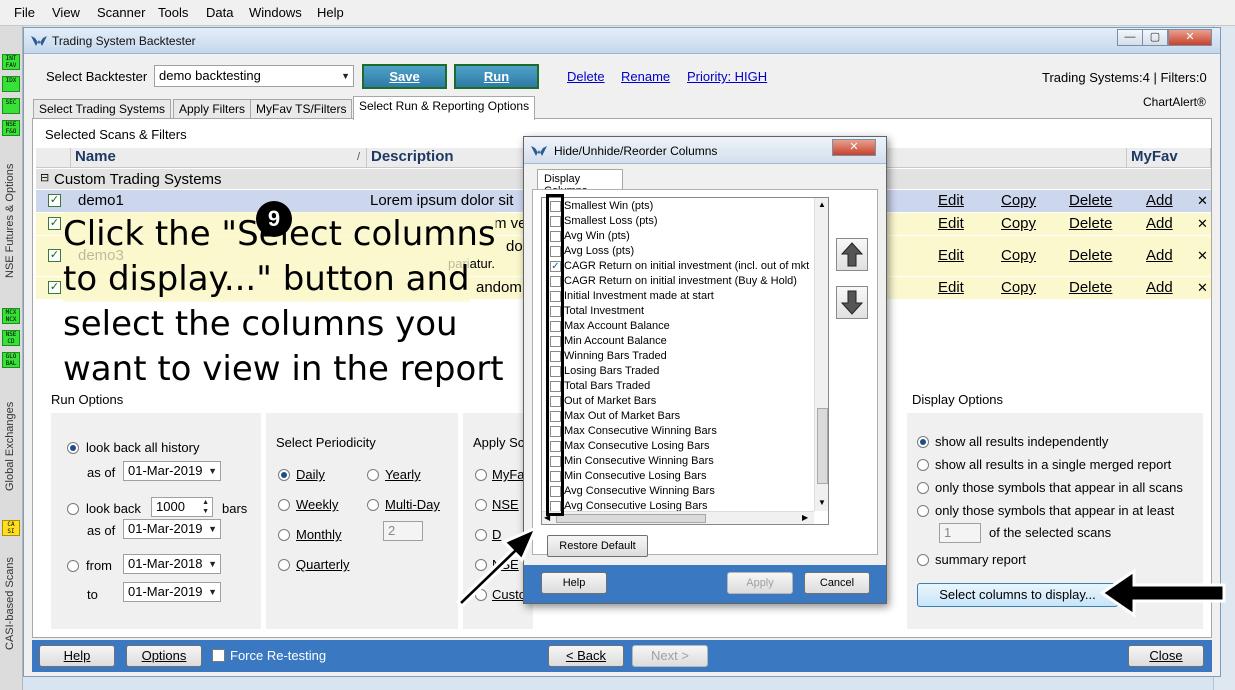 This screenshot has width=1235, height=690. Describe the element at coordinates (640, 431) in the screenshot. I see `column-item-label: Max Consecutive Winning Bars` at that location.